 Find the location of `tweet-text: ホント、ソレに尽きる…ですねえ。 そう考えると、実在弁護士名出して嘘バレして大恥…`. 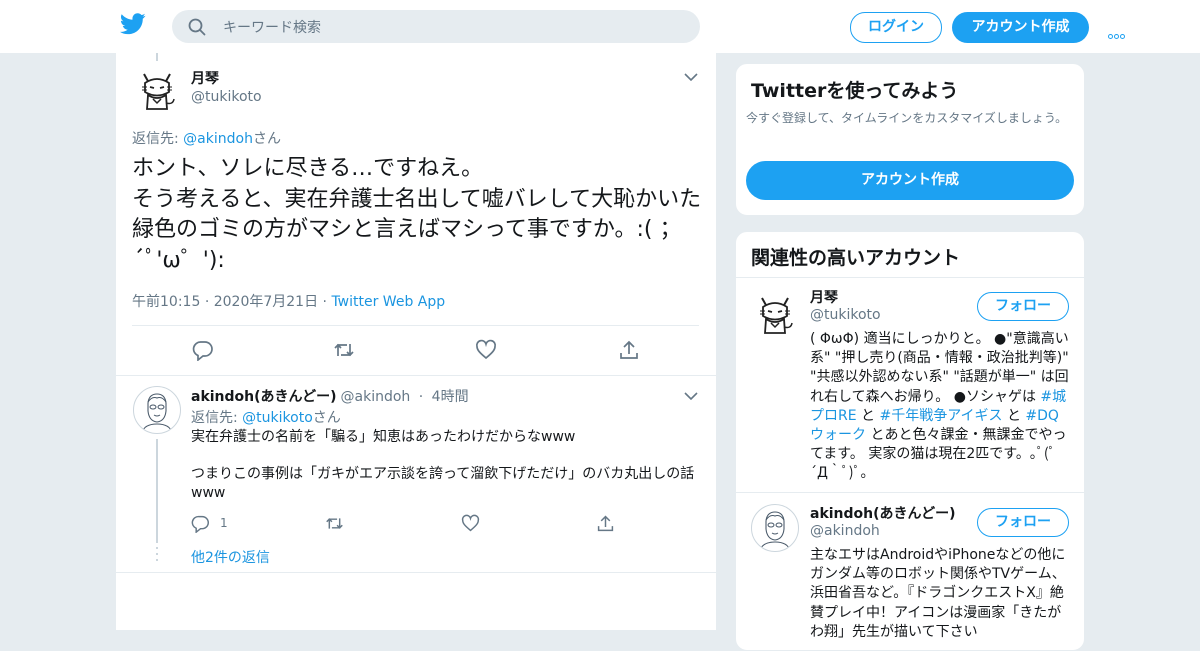

tweet-text: ホント、ソレに尽きる…ですねえ。 そう考えると、実在弁護士名出して嘘バレして大恥… is located at coordinates (417, 215).